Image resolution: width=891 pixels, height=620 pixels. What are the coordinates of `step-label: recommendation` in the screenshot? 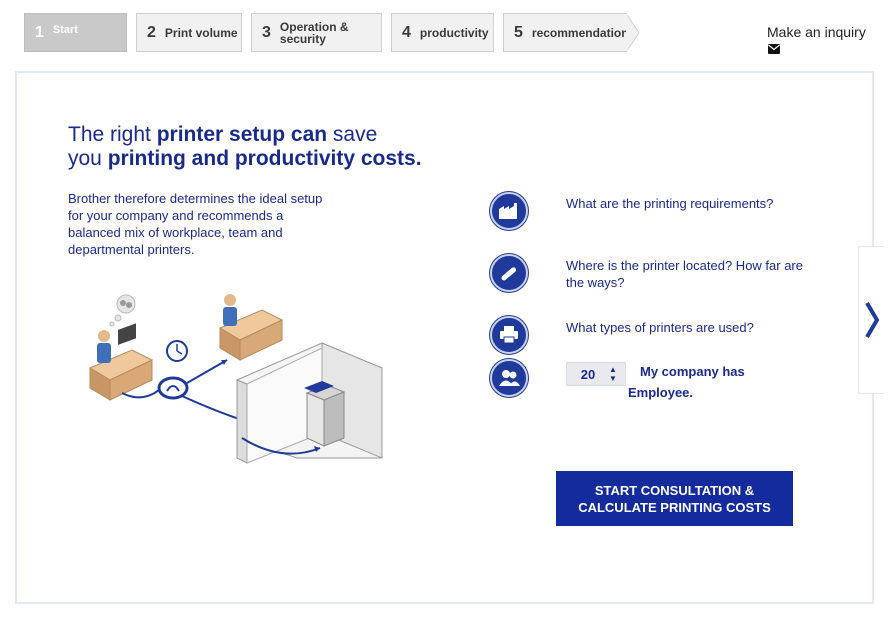 It's located at (580, 32).